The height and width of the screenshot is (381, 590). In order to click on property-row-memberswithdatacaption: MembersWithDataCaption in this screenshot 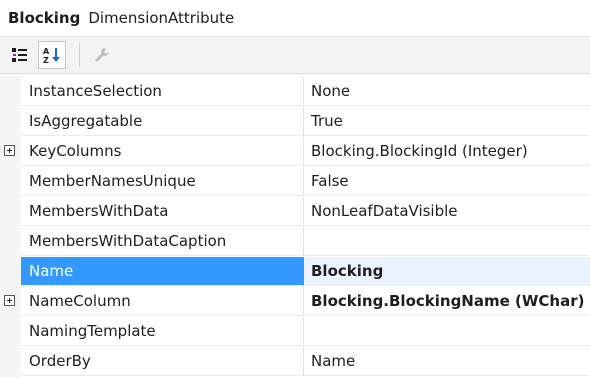, I will do `click(295, 242)`.